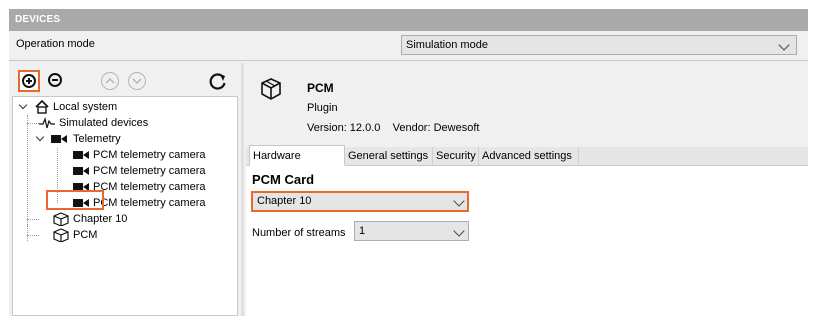 The width and height of the screenshot is (817, 316). I want to click on operation-mode-label: Operation mode, so click(55, 44).